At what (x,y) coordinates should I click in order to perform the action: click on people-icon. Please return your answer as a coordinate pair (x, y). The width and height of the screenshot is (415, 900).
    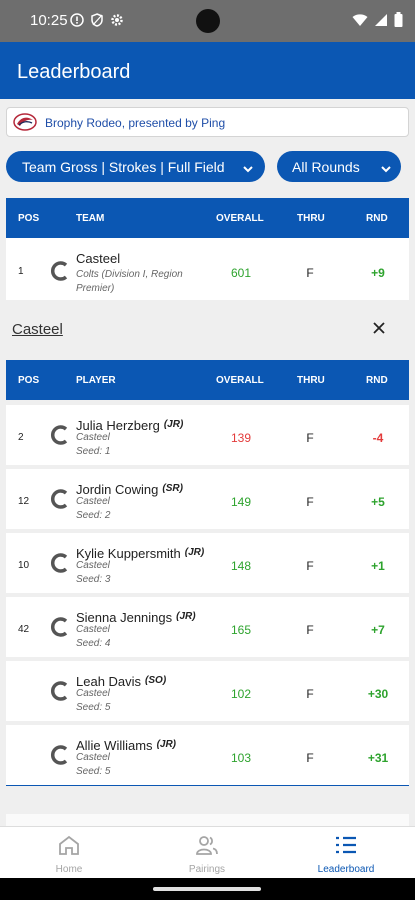
    Looking at the image, I should click on (207, 845).